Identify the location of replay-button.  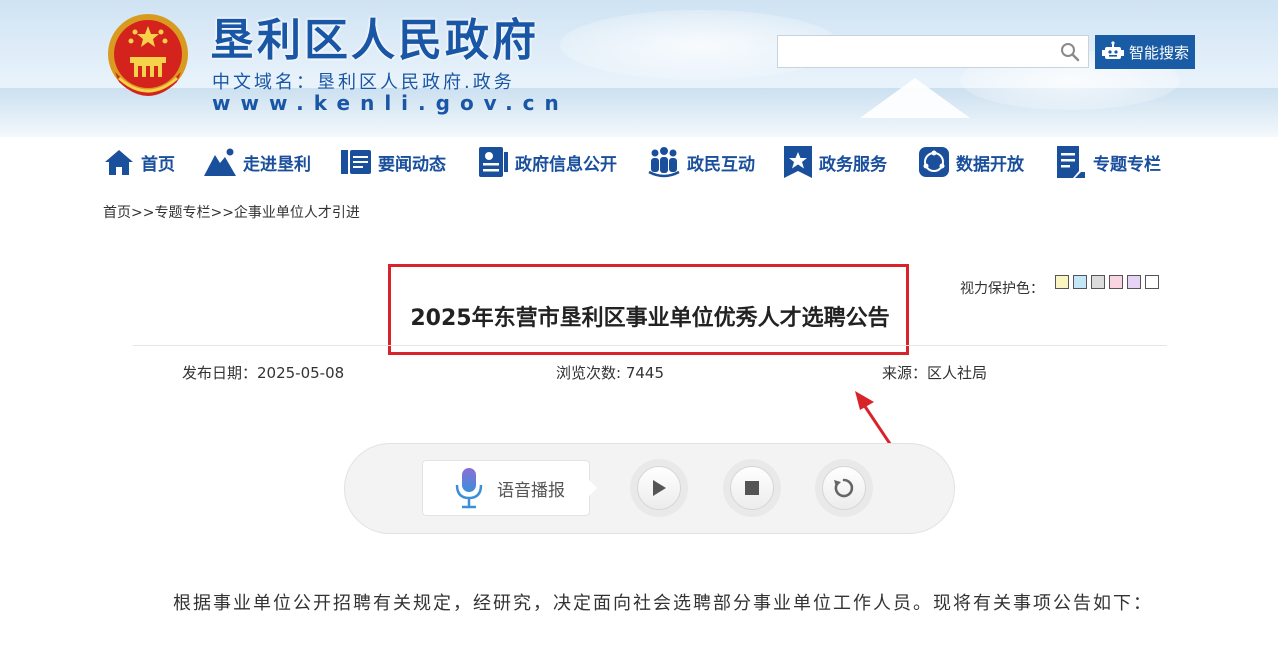
(844, 488).